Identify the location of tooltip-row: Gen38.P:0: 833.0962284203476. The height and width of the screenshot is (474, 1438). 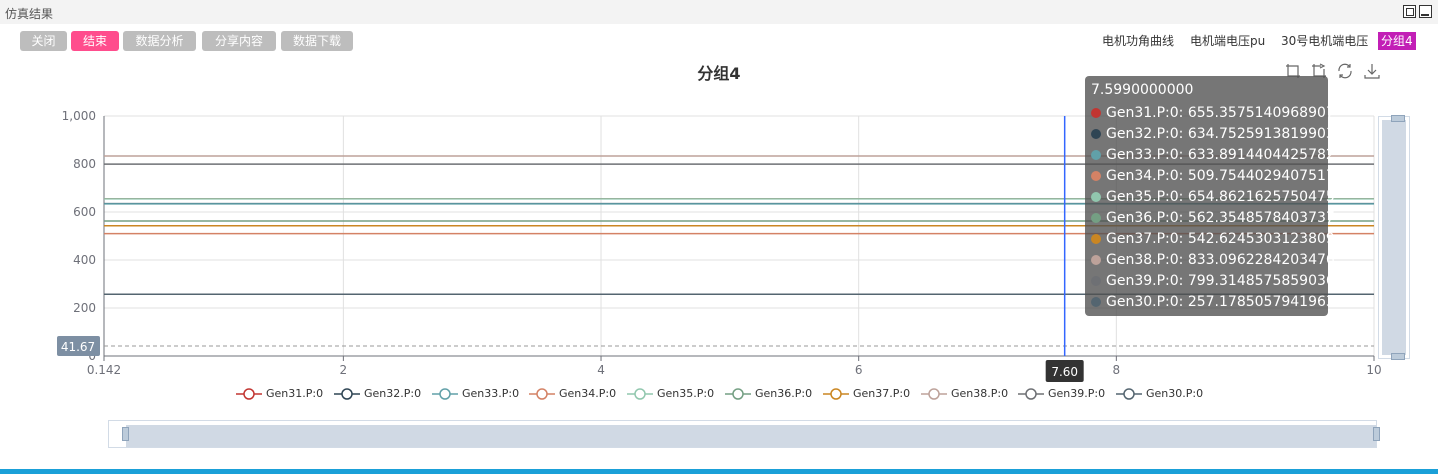
(1213, 260).